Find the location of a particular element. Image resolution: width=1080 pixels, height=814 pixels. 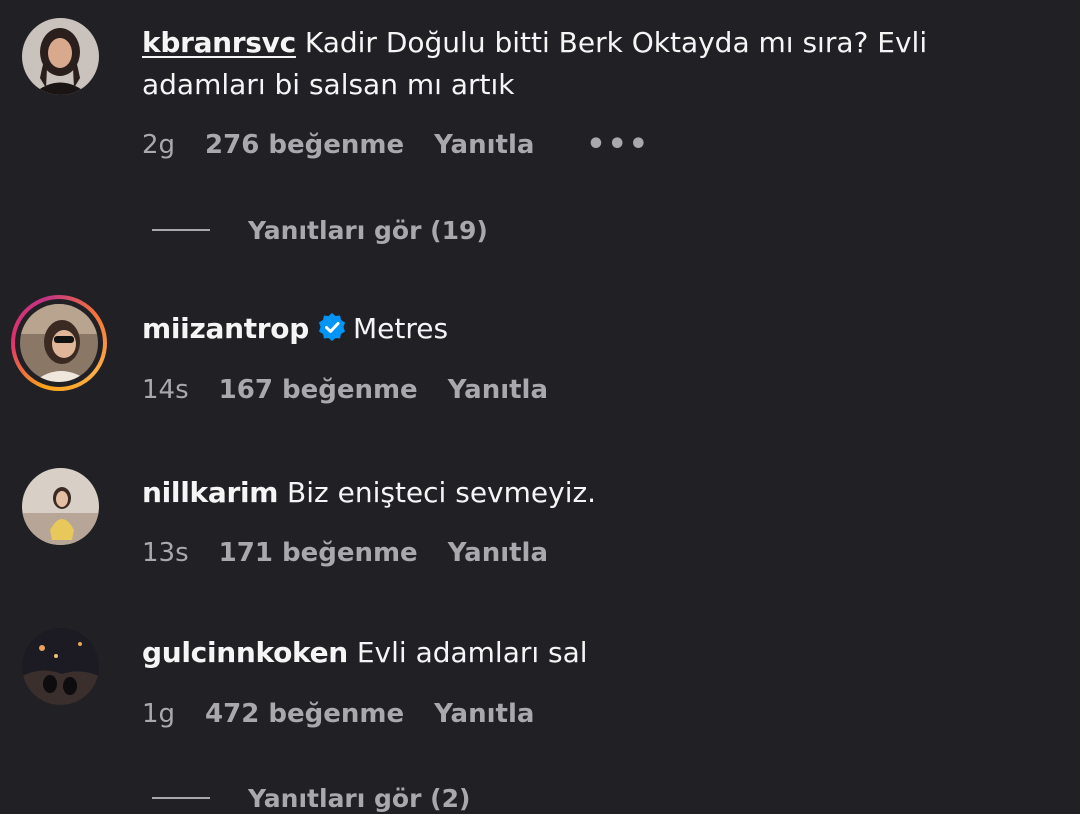

view-replies-label: Yanıtları gör (19) is located at coordinates (368, 230).